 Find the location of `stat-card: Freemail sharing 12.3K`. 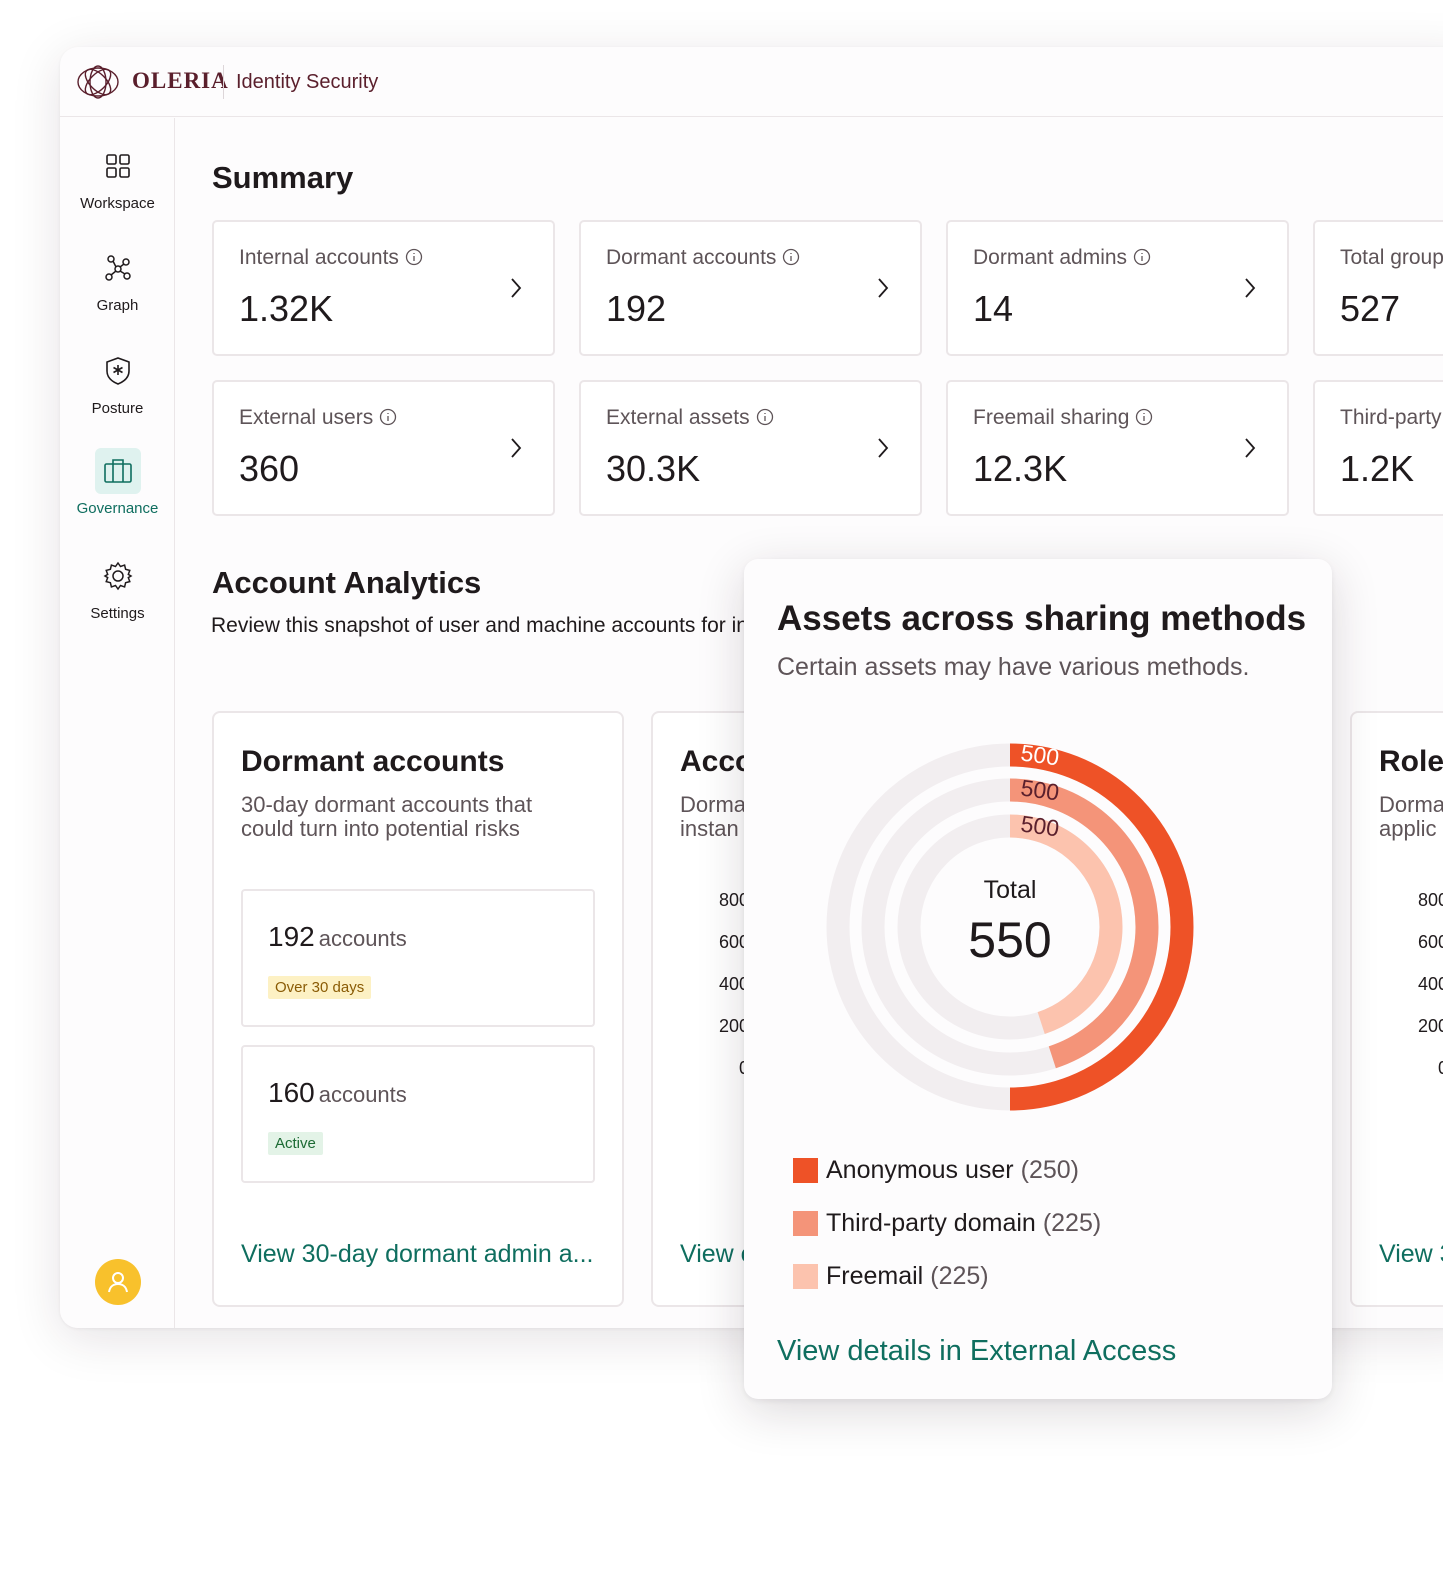

stat-card: Freemail sharing 12.3K is located at coordinates (1117, 448).